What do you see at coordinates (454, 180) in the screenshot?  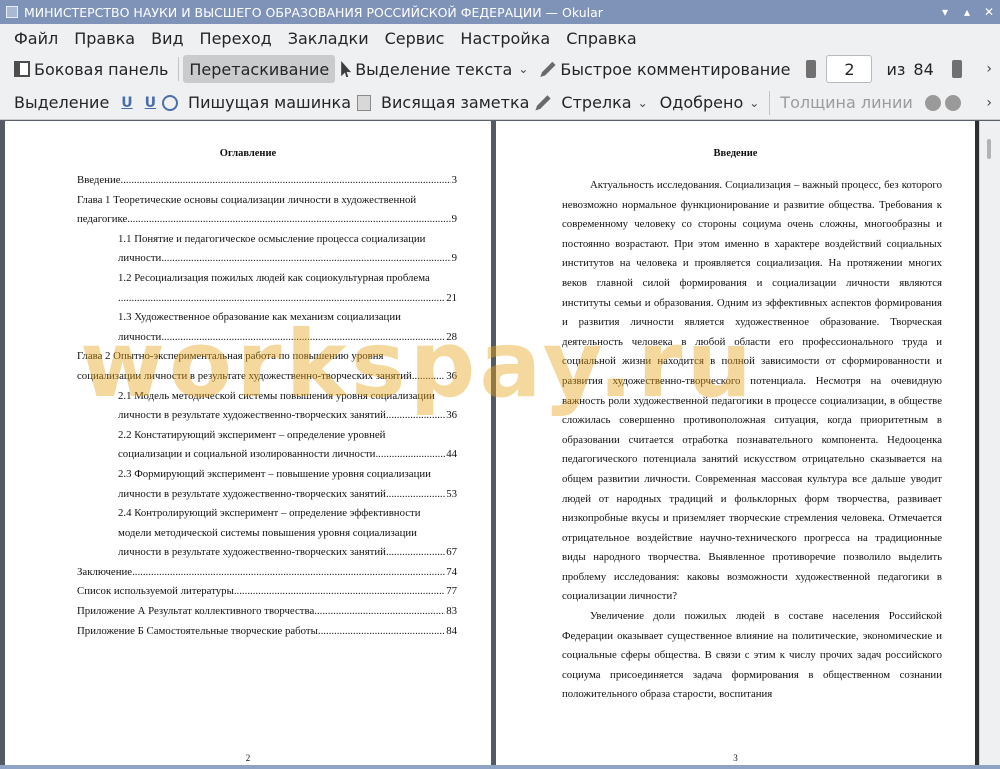 I see `toc-page-number: 3` at bounding box center [454, 180].